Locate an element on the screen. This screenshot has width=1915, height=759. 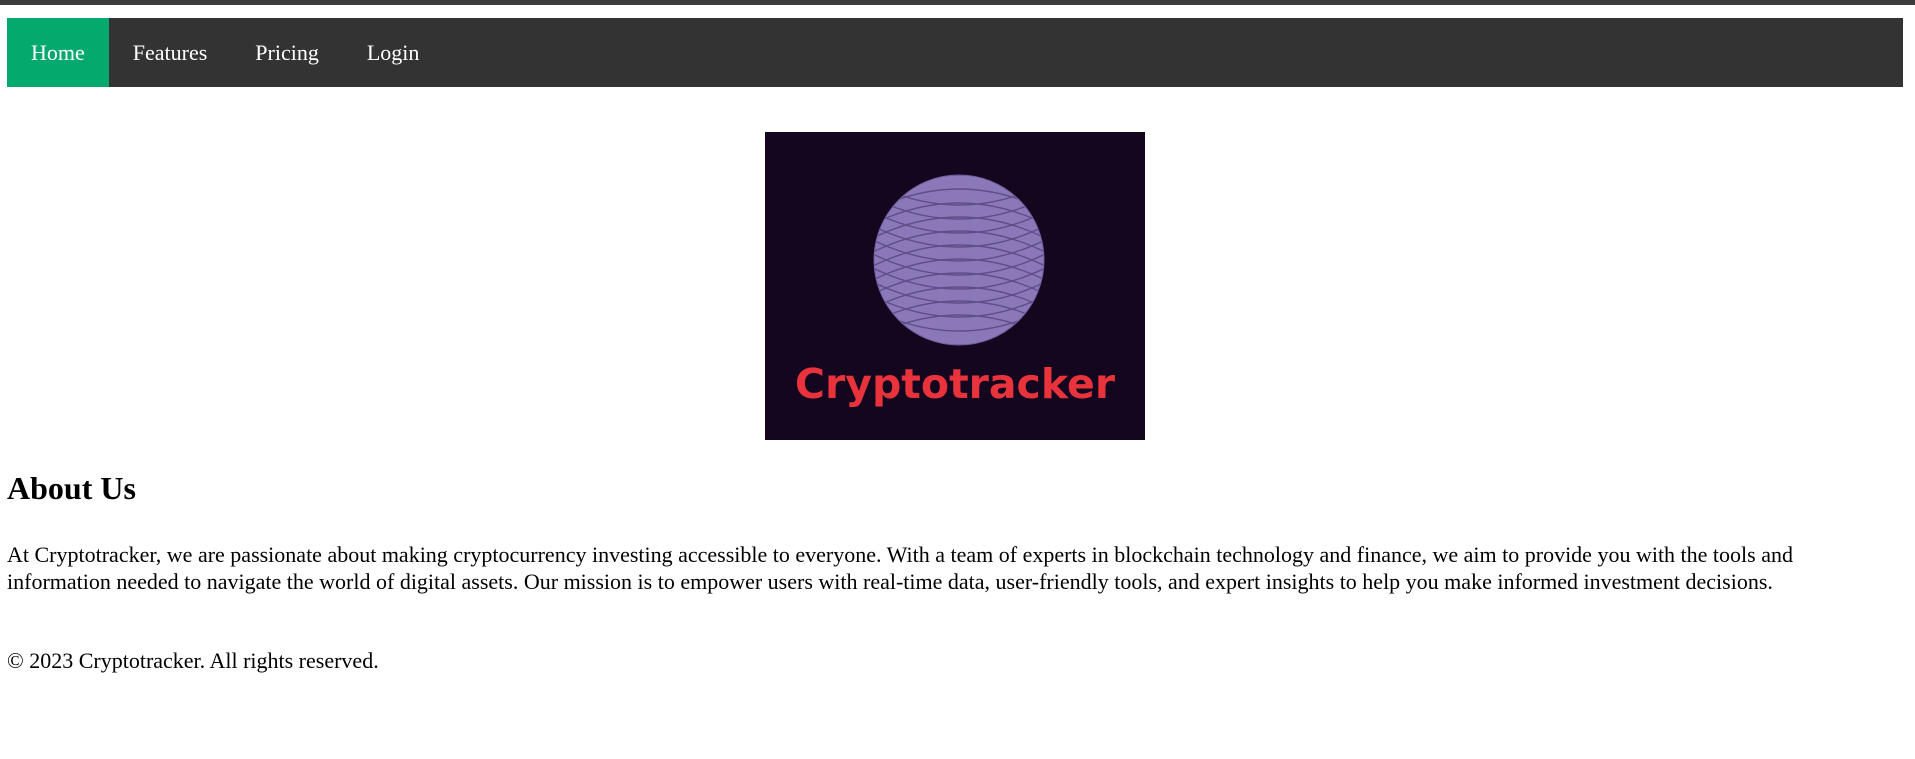
about-us-heading: About Us is located at coordinates (71, 488).